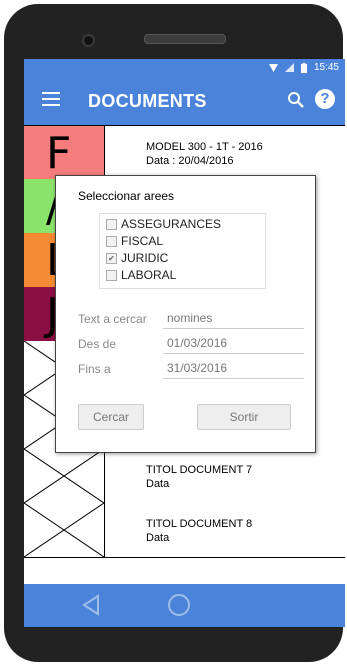 This screenshot has height=666, width=347. I want to click on area-option: ASSEGURANCES, so click(163, 224).